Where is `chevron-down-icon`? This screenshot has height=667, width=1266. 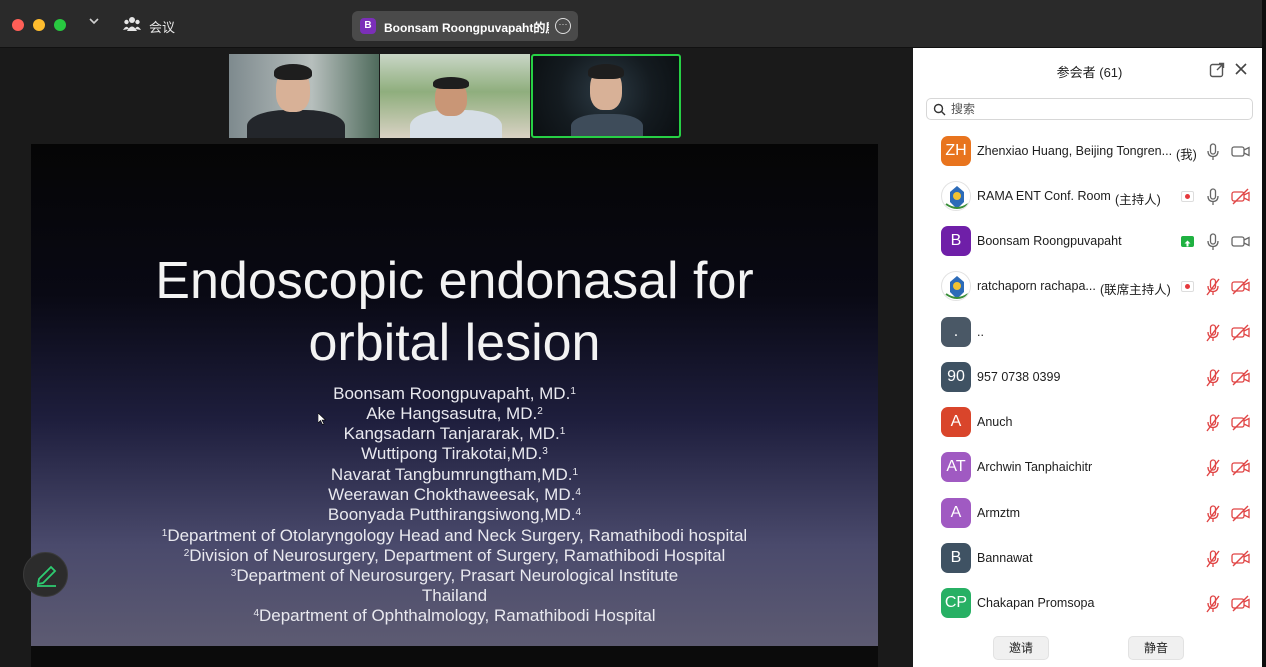 chevron-down-icon is located at coordinates (94, 22).